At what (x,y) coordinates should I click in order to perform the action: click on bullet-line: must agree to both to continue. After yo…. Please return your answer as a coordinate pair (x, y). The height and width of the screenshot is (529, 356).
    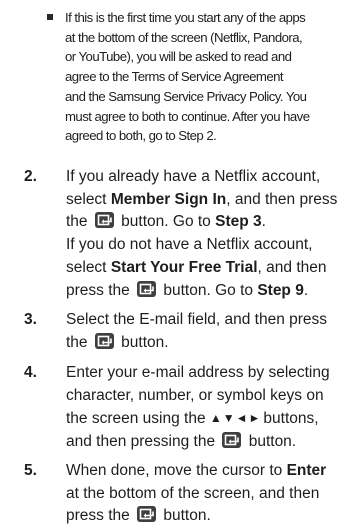
    Looking at the image, I should click on (187, 116).